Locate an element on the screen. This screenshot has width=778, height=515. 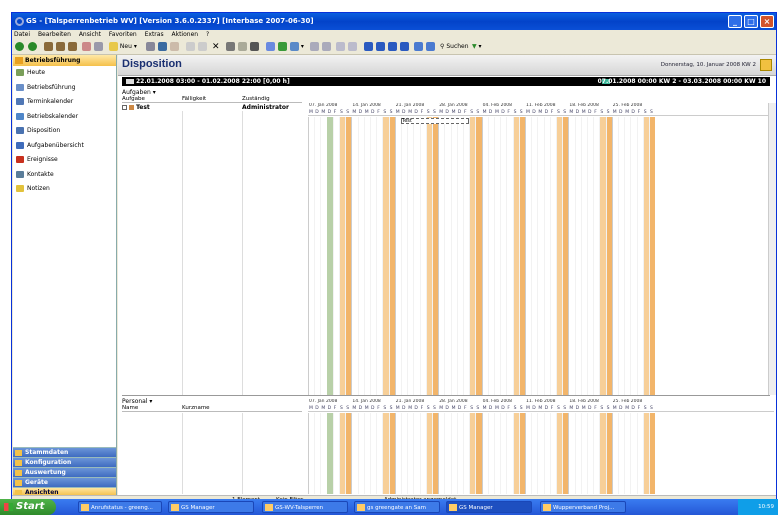
copy-icon is located at coordinates (98, 47).